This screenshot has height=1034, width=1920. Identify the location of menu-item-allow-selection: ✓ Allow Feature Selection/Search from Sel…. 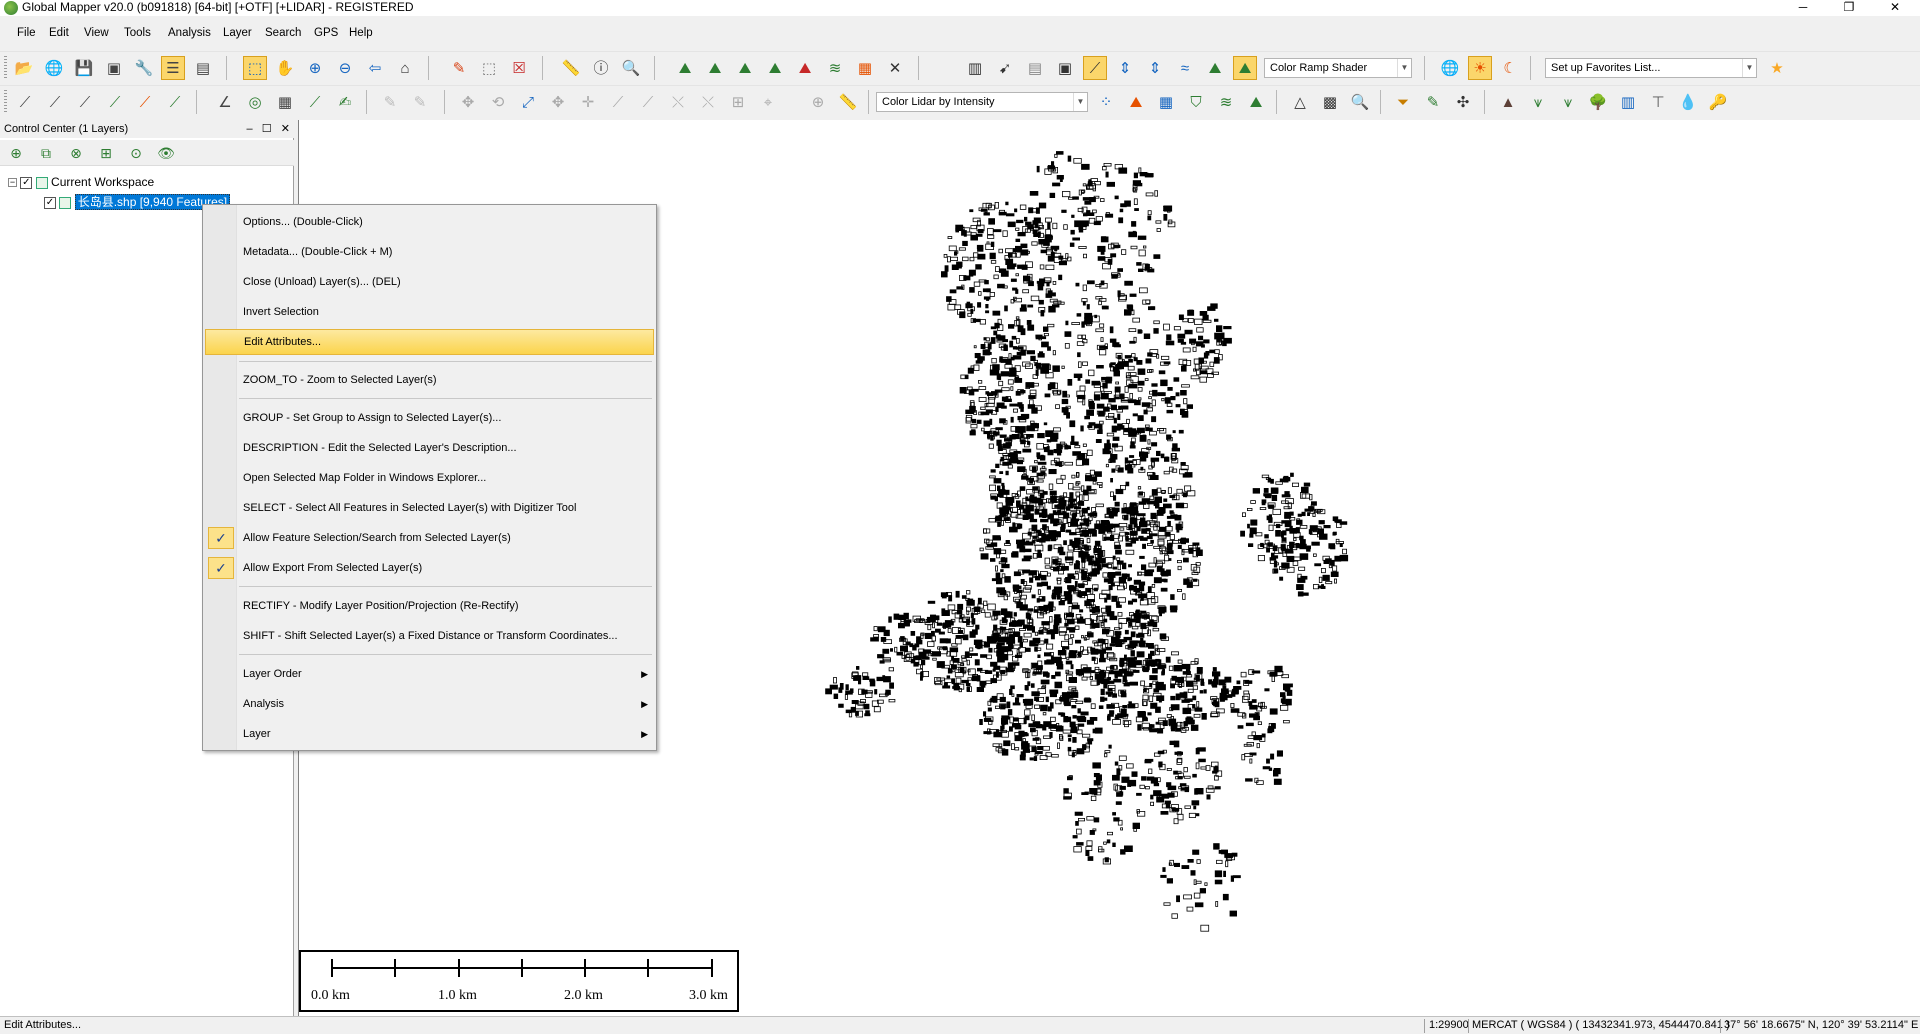
(429, 538).